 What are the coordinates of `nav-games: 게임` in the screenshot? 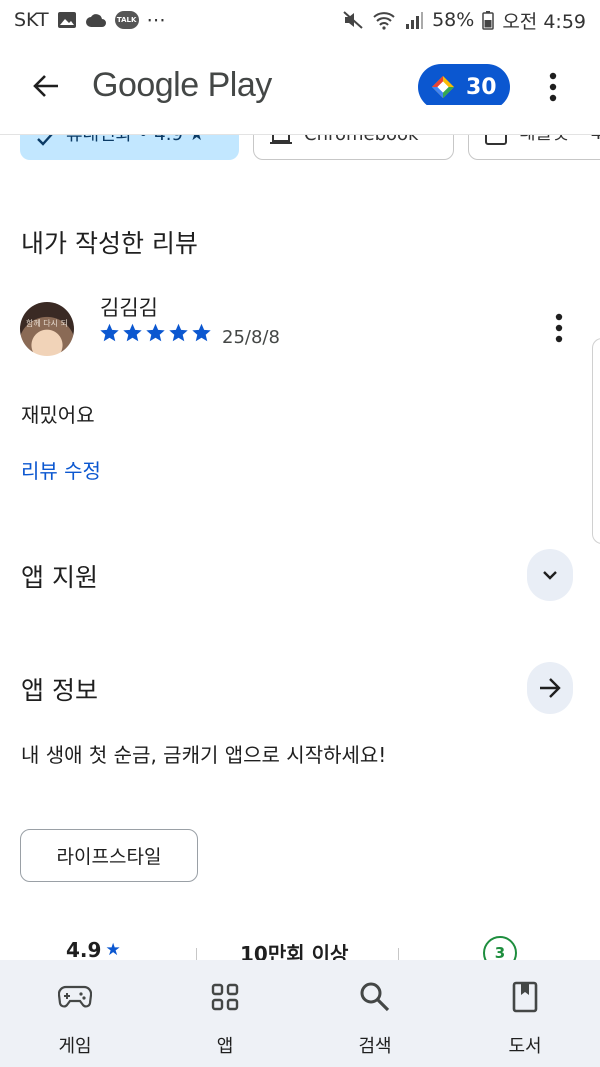 It's located at (75, 1013).